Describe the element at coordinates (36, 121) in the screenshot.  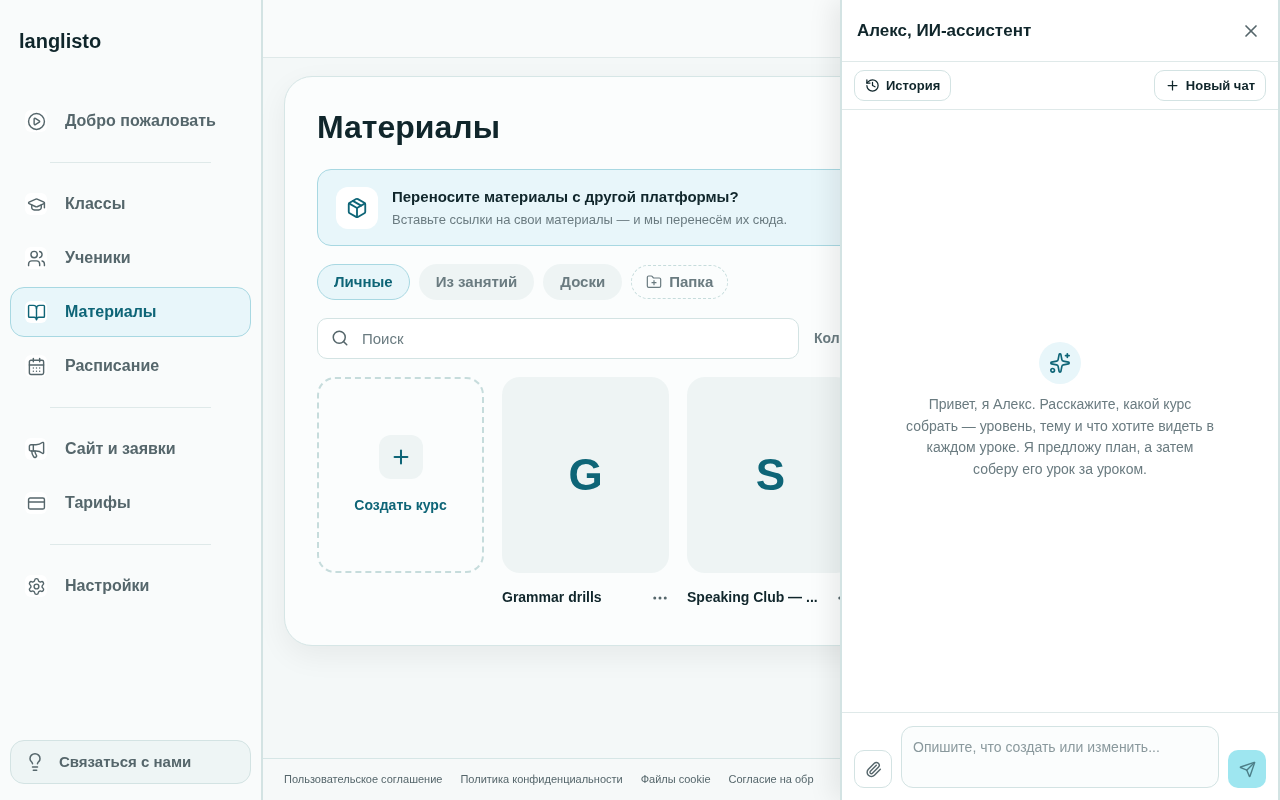
I see `play-icon` at that location.